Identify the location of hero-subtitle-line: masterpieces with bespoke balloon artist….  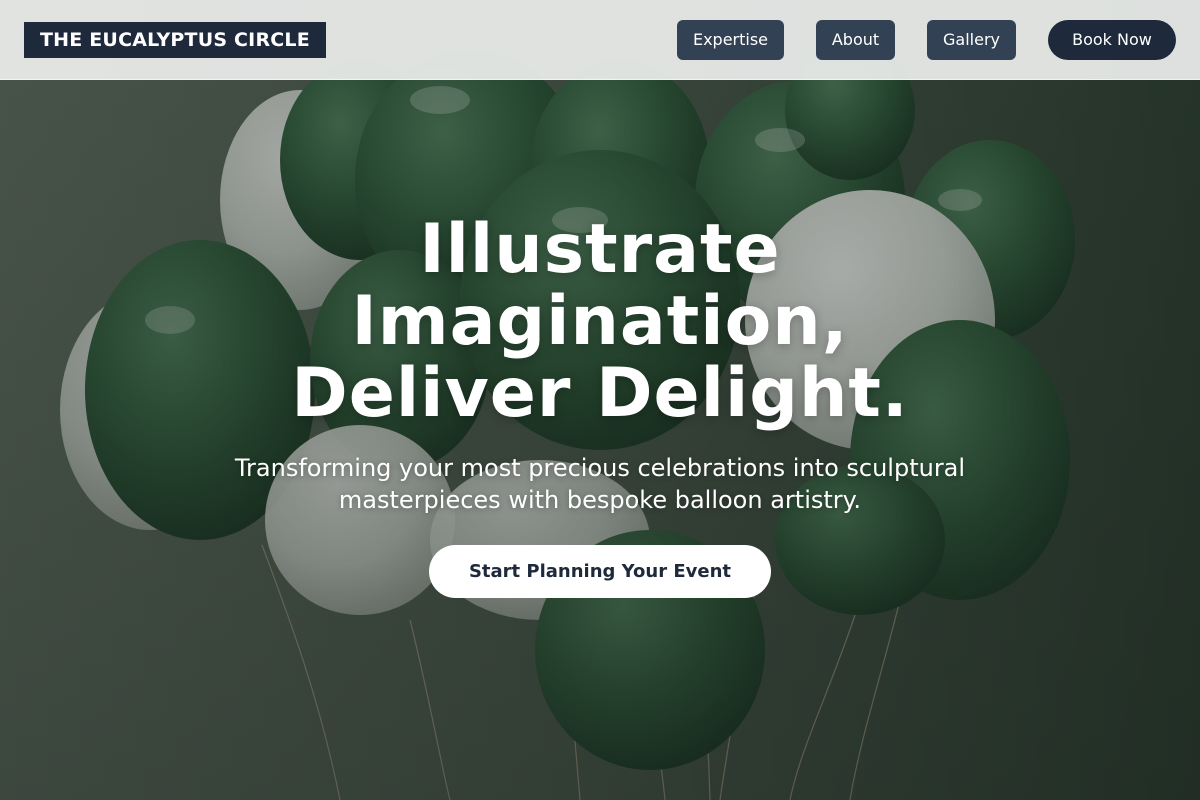
(600, 500).